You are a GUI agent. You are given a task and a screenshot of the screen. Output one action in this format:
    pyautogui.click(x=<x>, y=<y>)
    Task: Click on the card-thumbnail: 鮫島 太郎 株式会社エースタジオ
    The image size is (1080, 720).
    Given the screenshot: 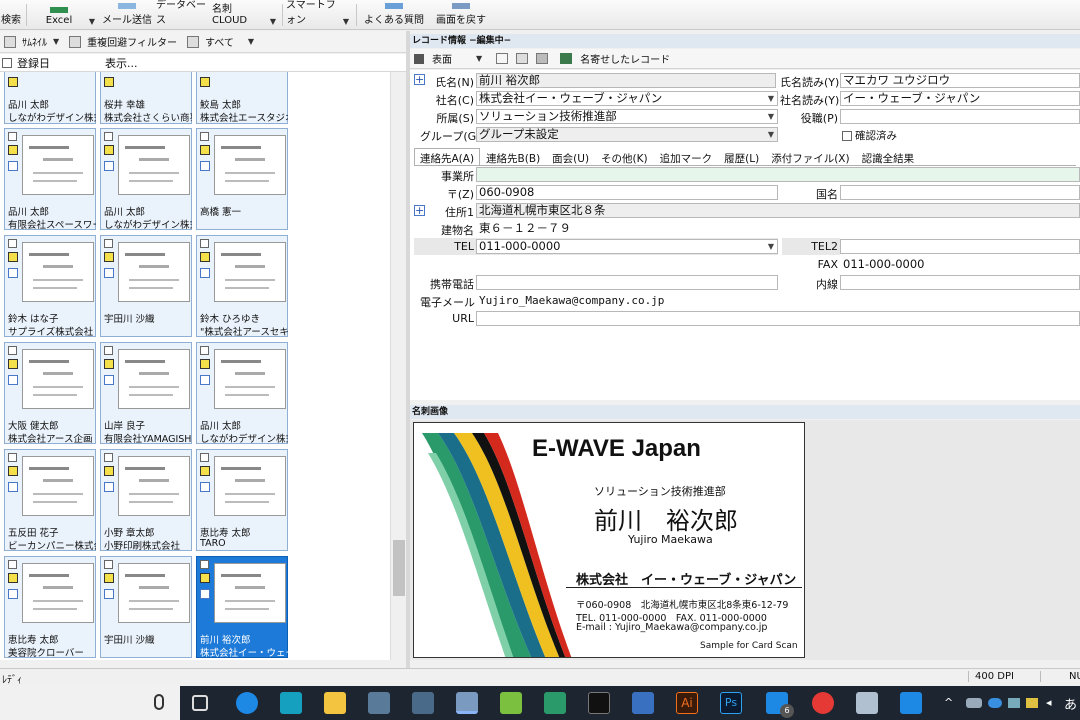 What is the action you would take?
    pyautogui.click(x=242, y=98)
    